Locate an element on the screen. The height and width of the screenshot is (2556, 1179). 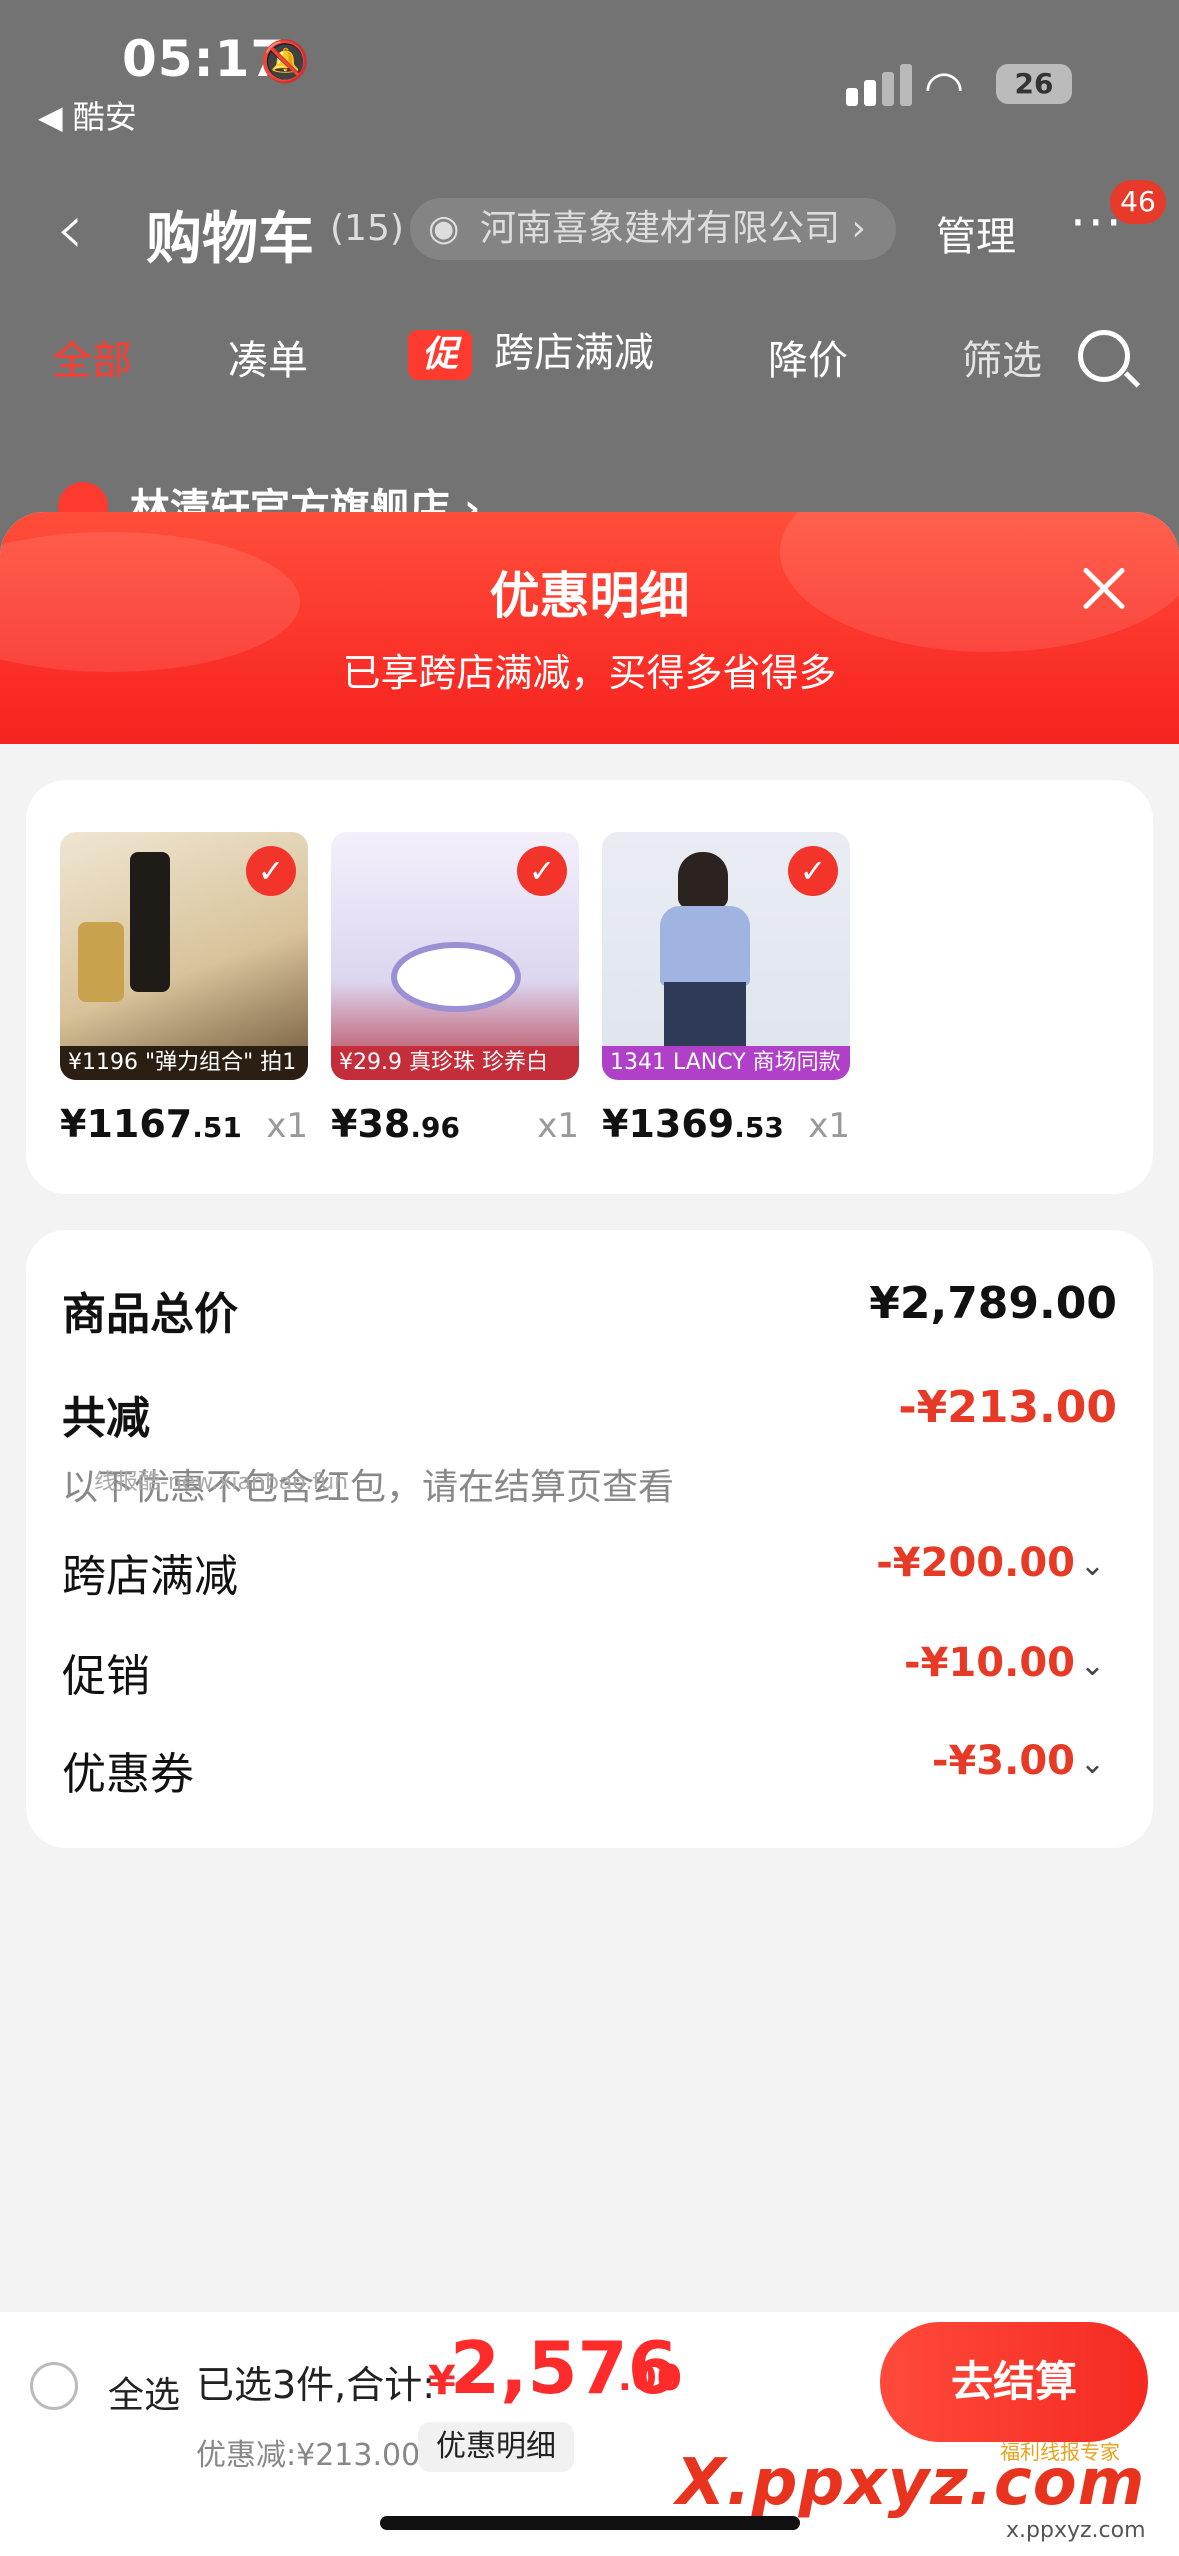
home-indicator is located at coordinates (590, 2523).